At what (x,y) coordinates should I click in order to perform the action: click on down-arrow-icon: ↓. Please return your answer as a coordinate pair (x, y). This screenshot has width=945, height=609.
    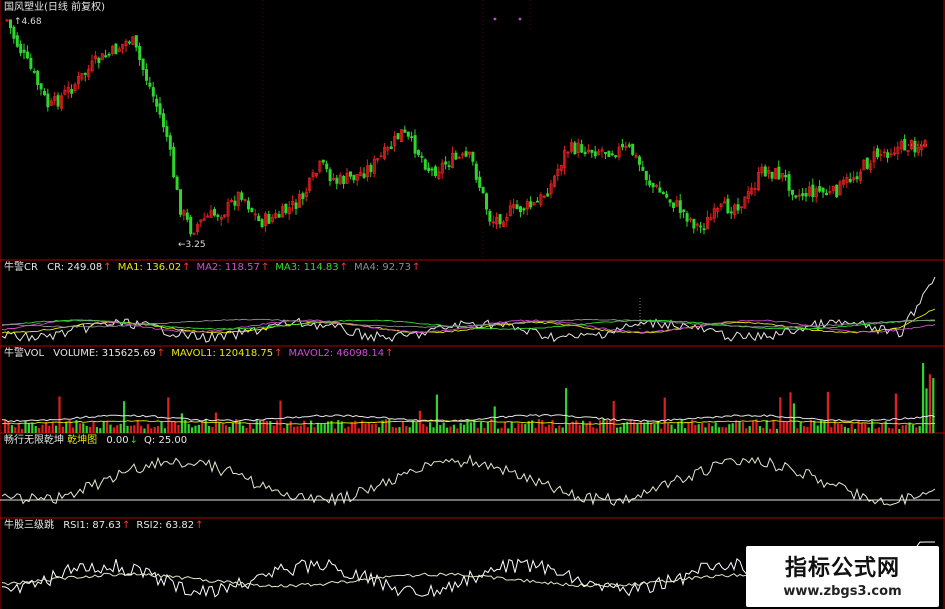
    Looking at the image, I should click on (134, 440).